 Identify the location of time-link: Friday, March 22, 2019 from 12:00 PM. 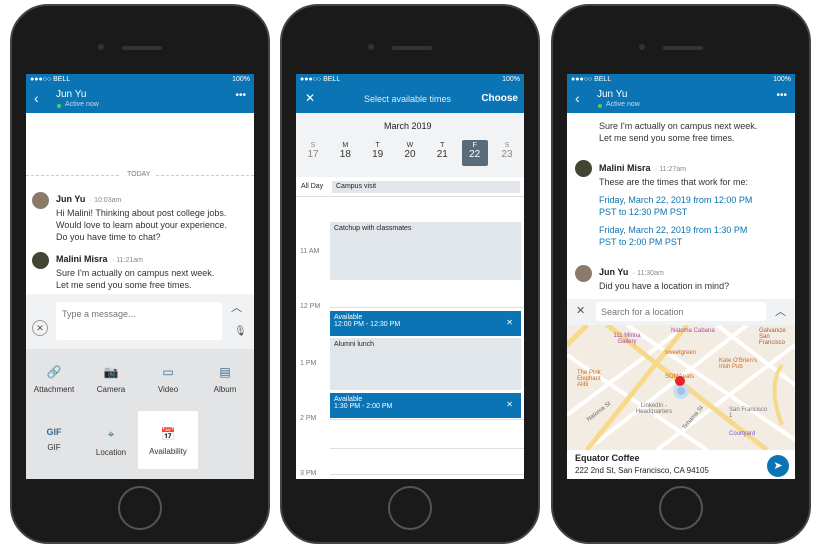
(675, 200).